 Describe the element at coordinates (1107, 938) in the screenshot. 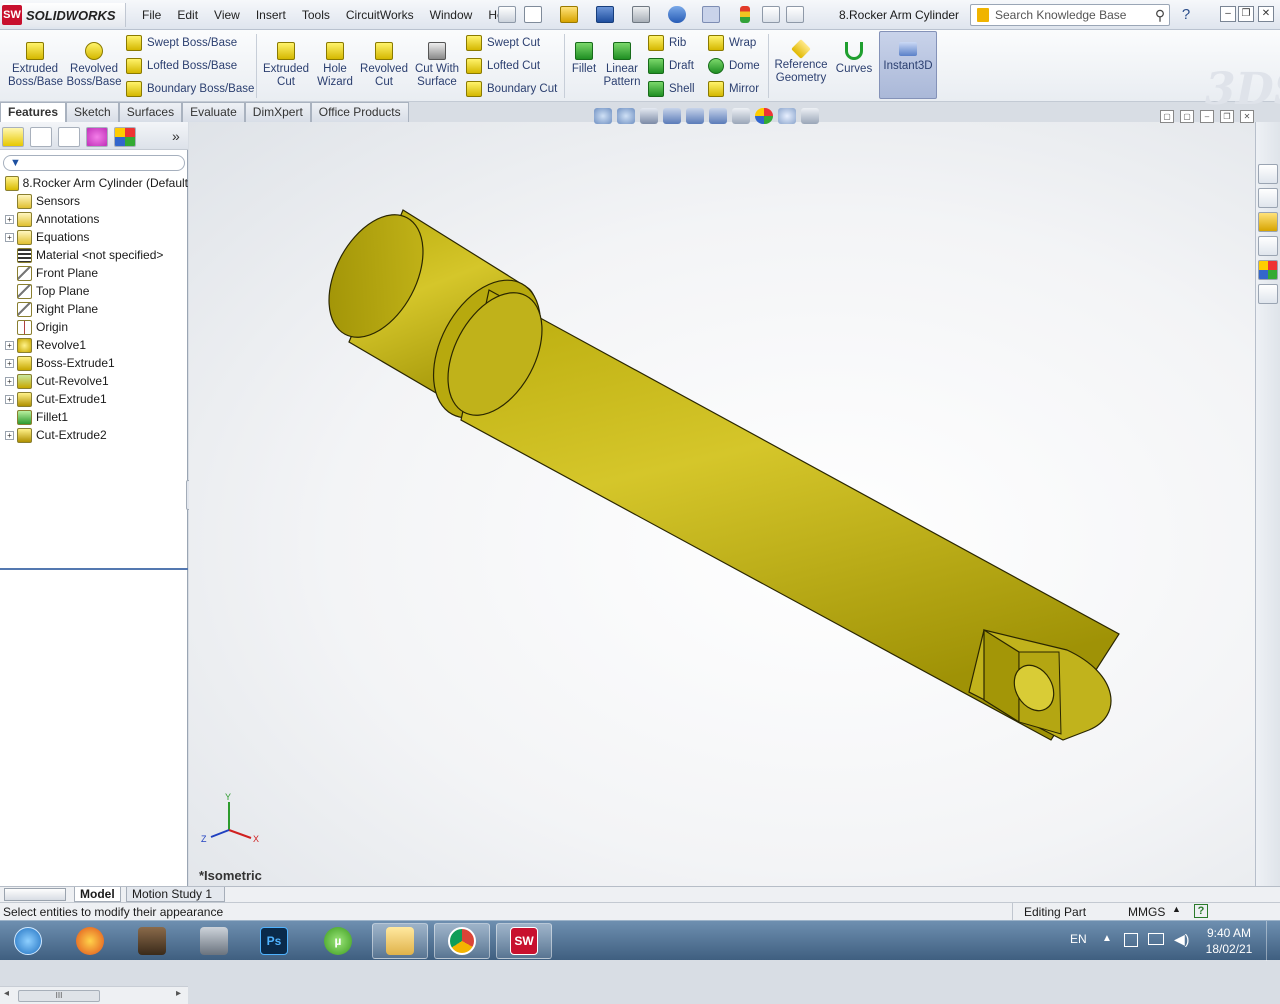

I see `show-hidden-icons-icon: ▲` at that location.